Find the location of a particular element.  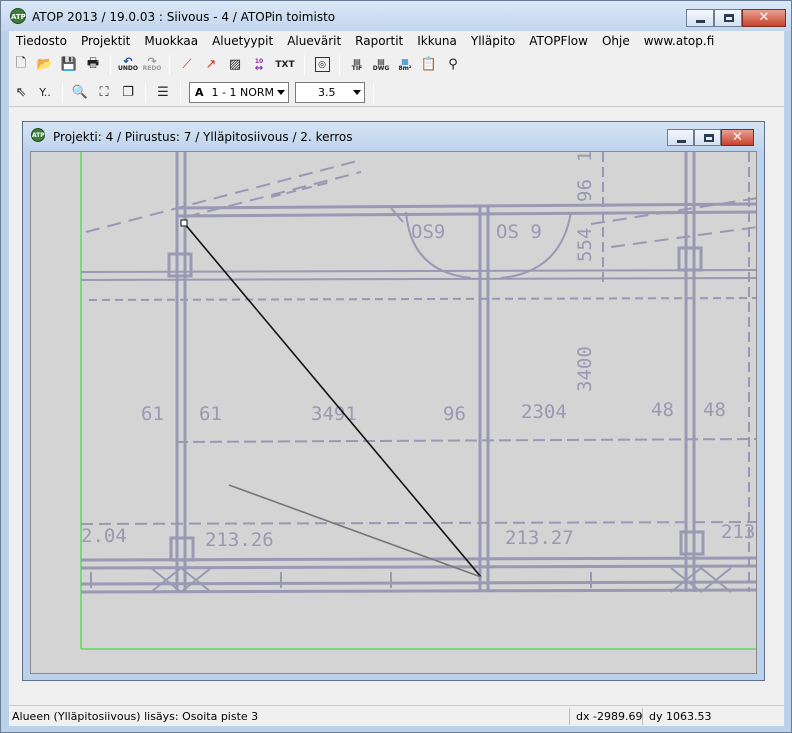

menu-aluevarit: Aluevärit is located at coordinates (314, 41).